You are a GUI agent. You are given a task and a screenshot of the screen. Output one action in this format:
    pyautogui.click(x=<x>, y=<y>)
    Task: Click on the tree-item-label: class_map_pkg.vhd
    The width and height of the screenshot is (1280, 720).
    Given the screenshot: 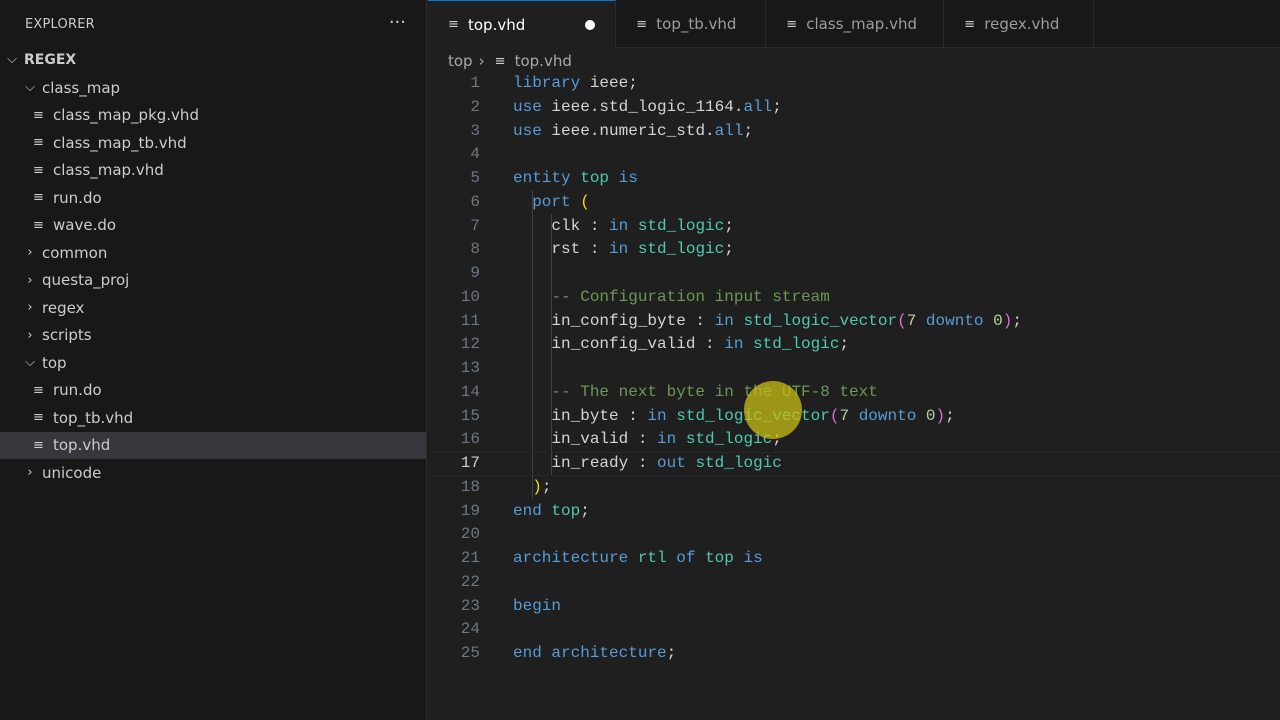 What is the action you would take?
    pyautogui.click(x=126, y=115)
    